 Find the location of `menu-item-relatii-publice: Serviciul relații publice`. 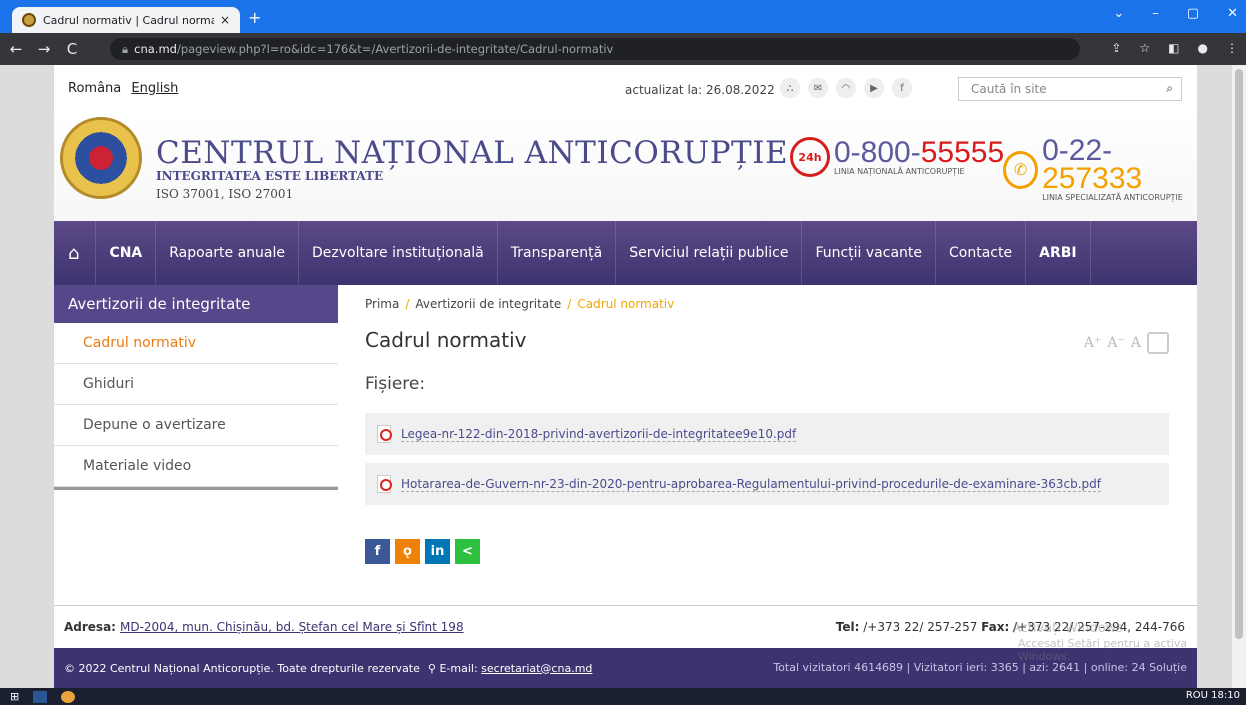

menu-item-relatii-publice: Serviciul relații publice is located at coordinates (709, 253).